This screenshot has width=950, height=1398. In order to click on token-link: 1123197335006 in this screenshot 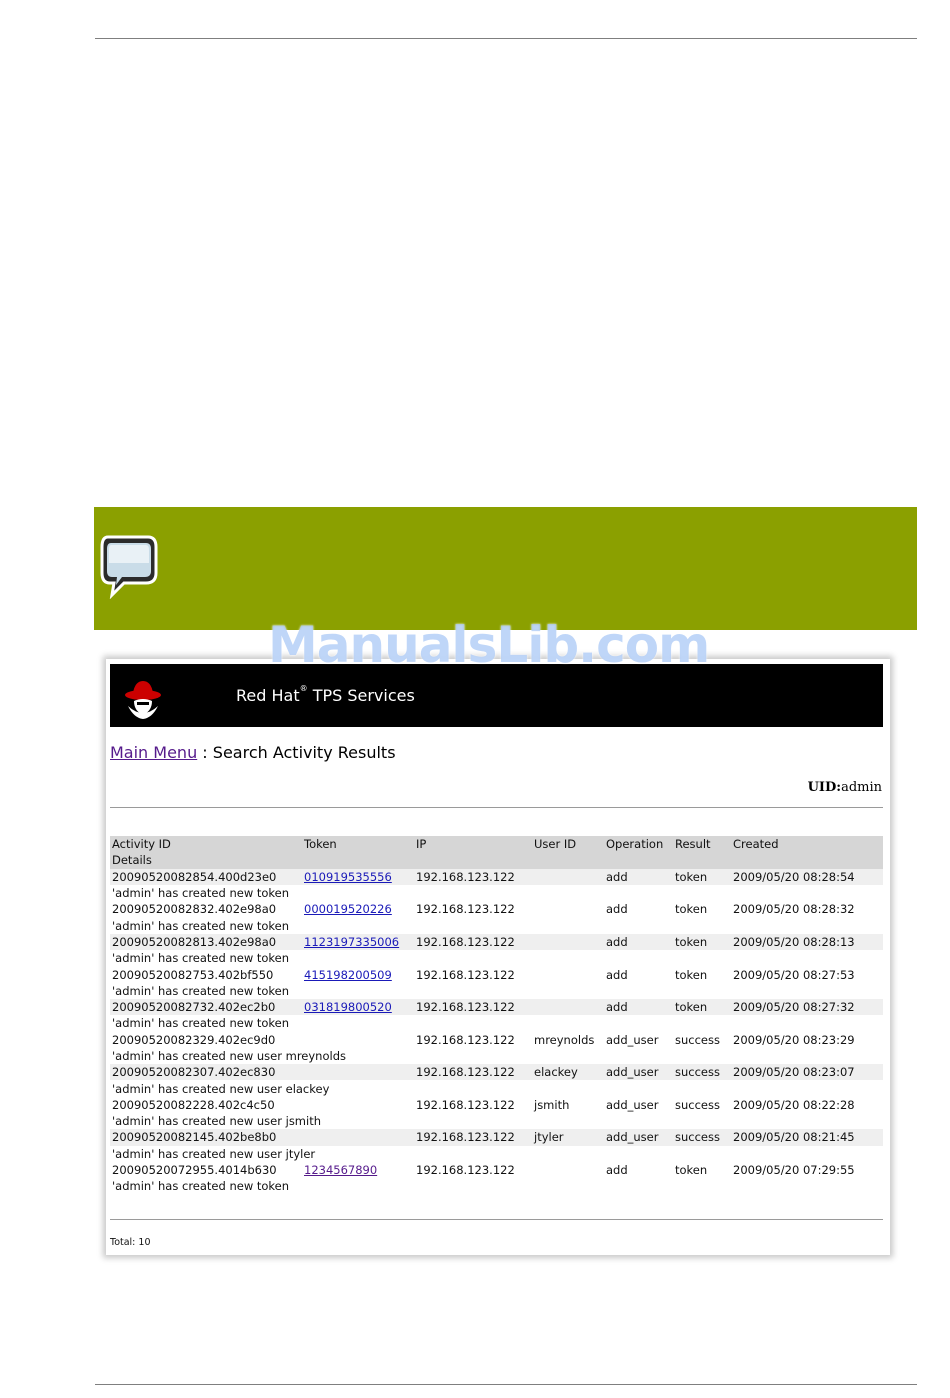, I will do `click(351, 942)`.